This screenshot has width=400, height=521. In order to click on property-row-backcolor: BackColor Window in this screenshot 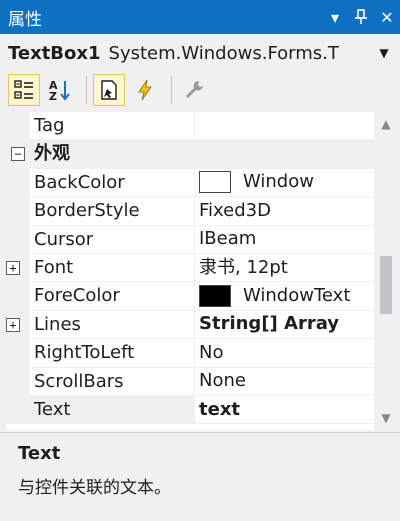, I will do `click(190, 183)`.